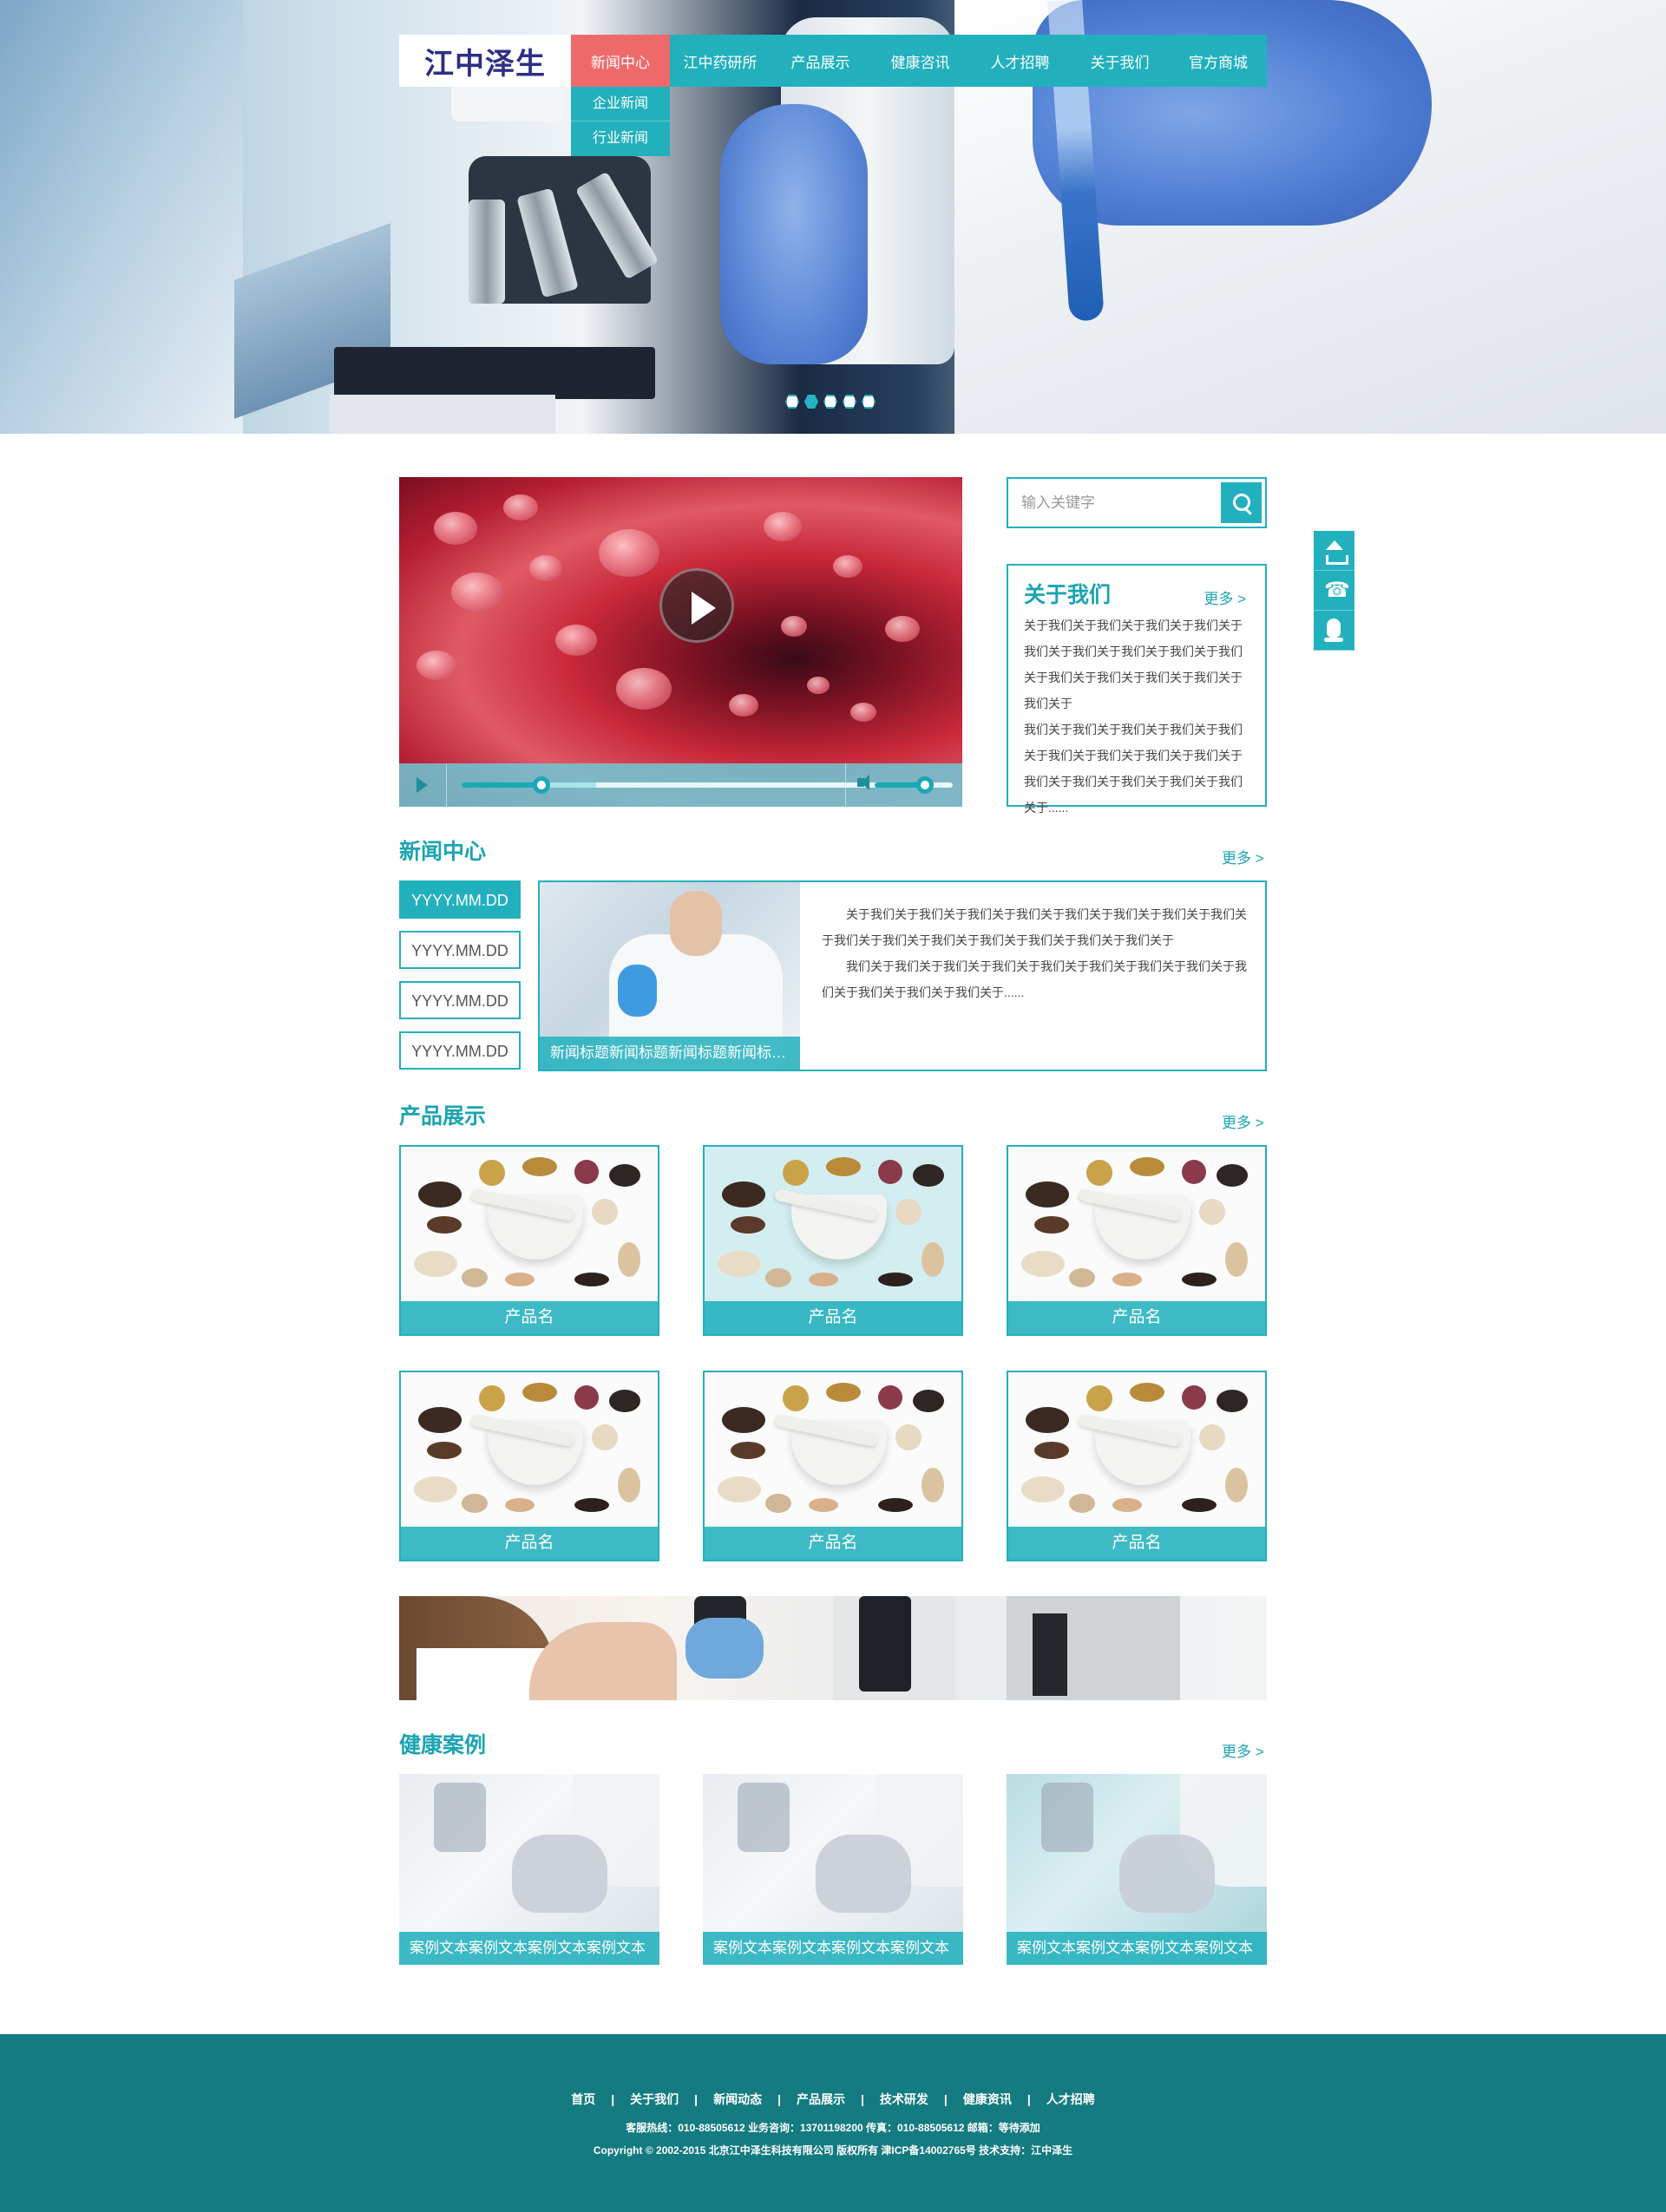  Describe the element at coordinates (904, 2099) in the screenshot. I see `footer-link: 技术研发` at that location.